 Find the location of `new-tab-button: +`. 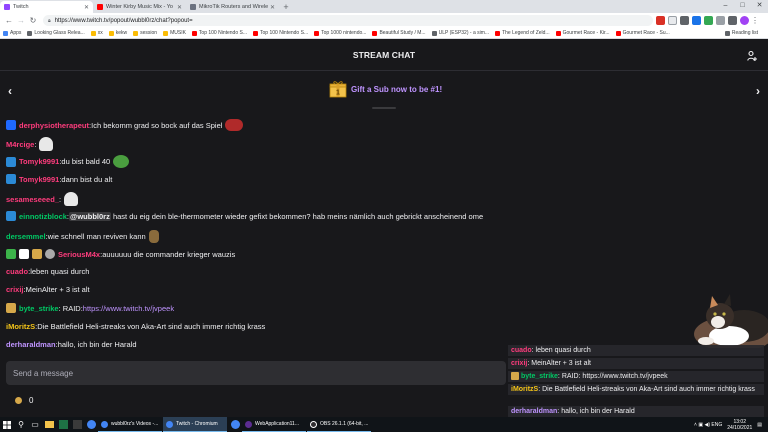

new-tab-button: + is located at coordinates (286, 7).